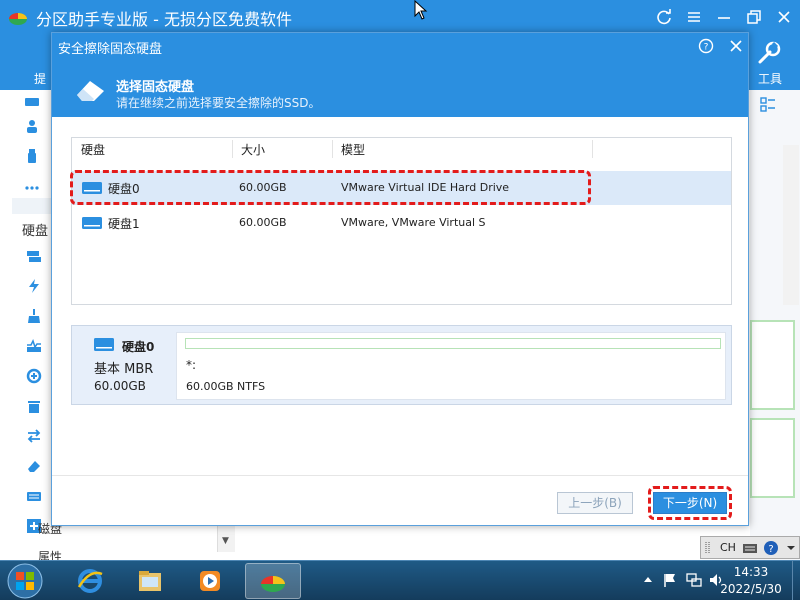 The height and width of the screenshot is (600, 800). I want to click on view-toggle-icon, so click(768, 105).